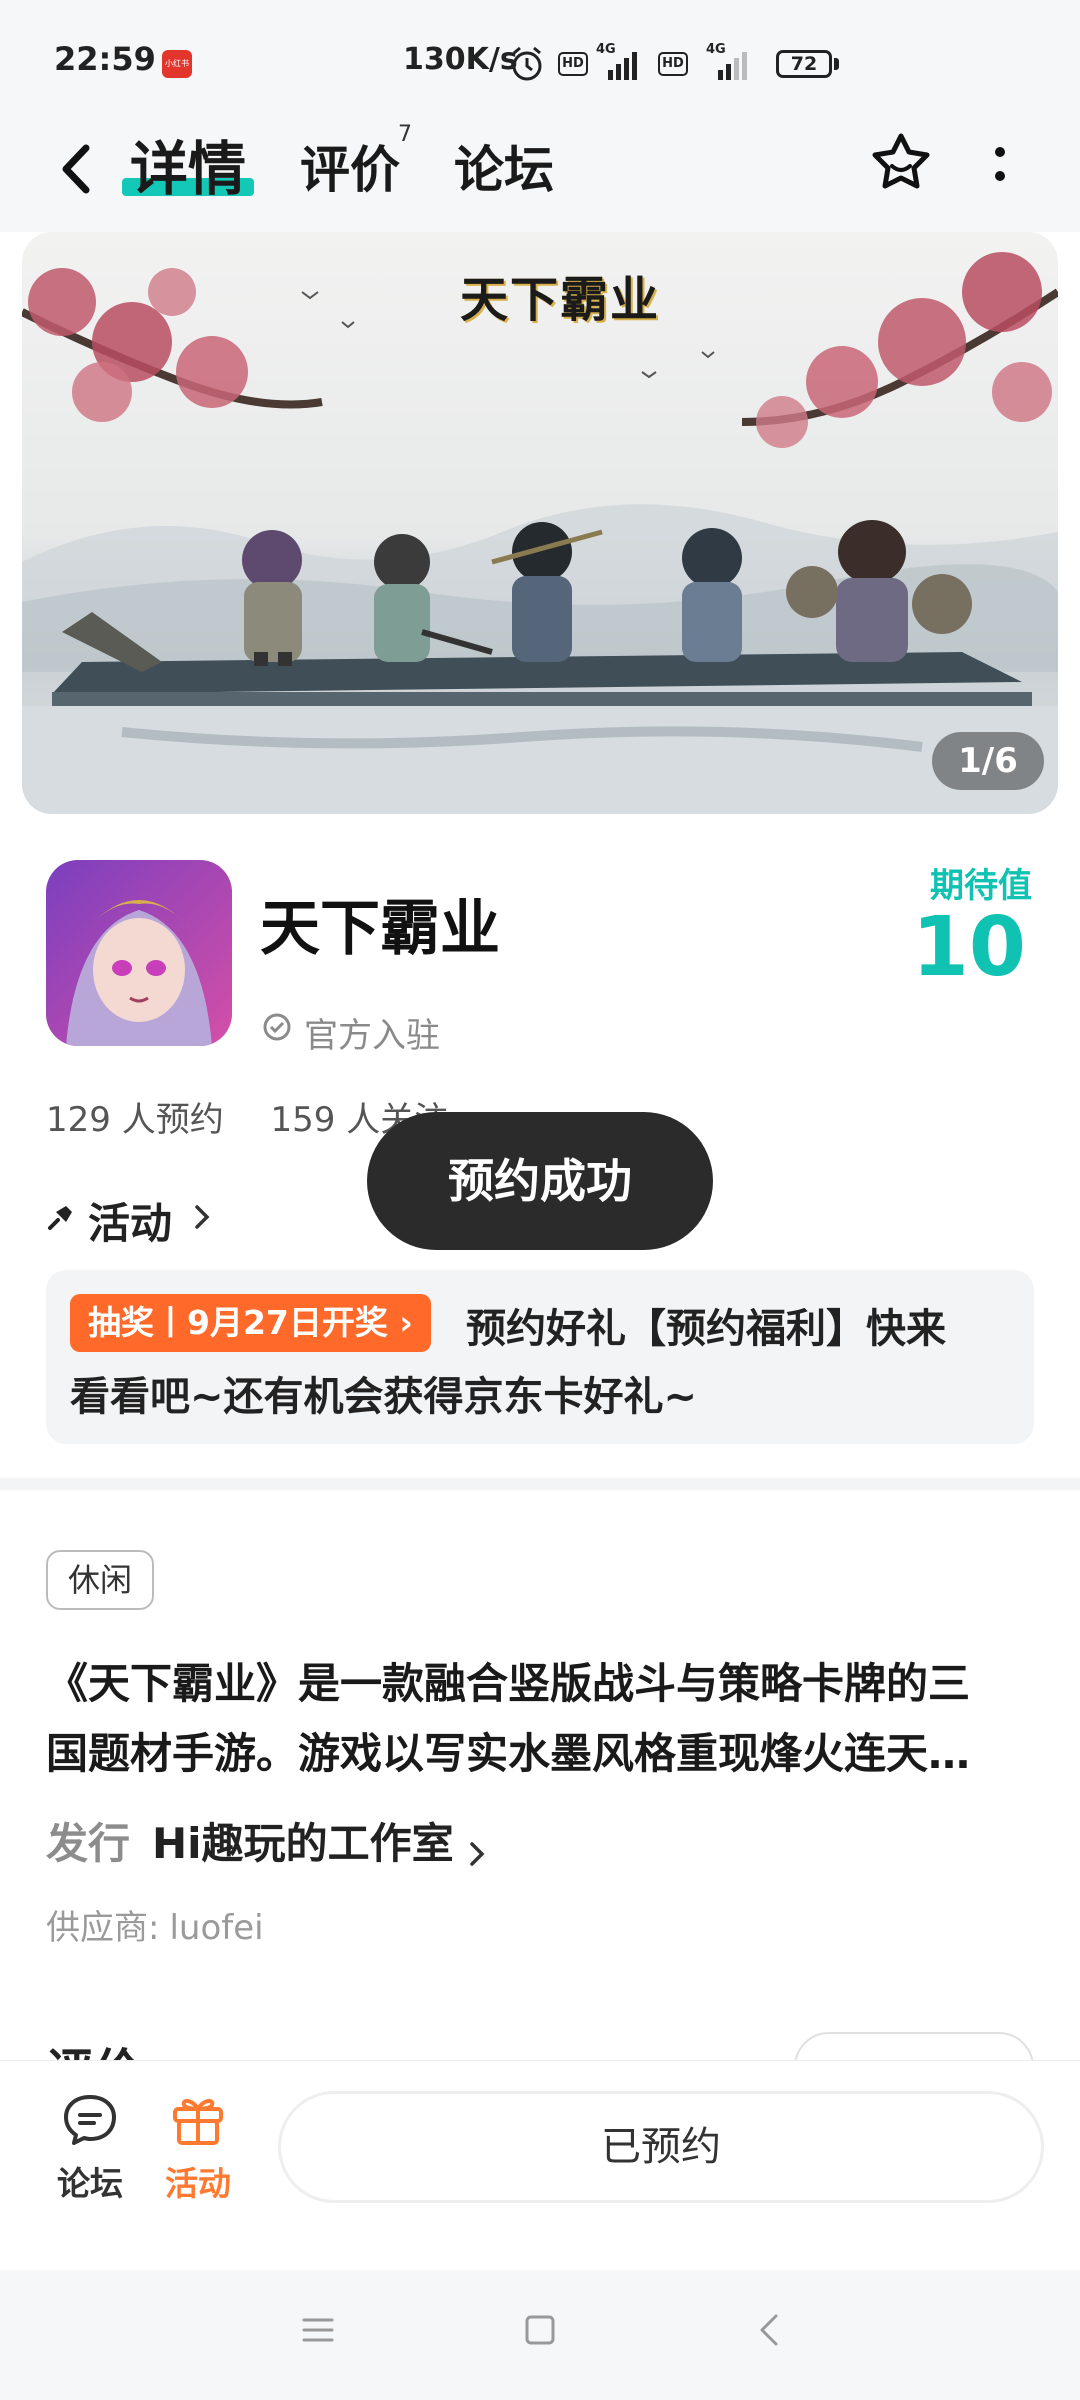  What do you see at coordinates (103, 1928) in the screenshot?
I see `supplier-label: 供应商:` at bounding box center [103, 1928].